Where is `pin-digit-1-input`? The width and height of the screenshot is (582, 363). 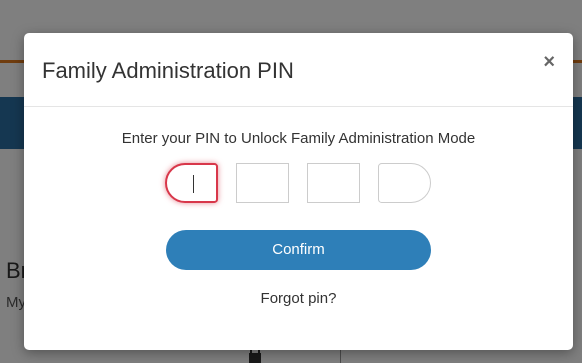 pin-digit-1-input is located at coordinates (191, 183).